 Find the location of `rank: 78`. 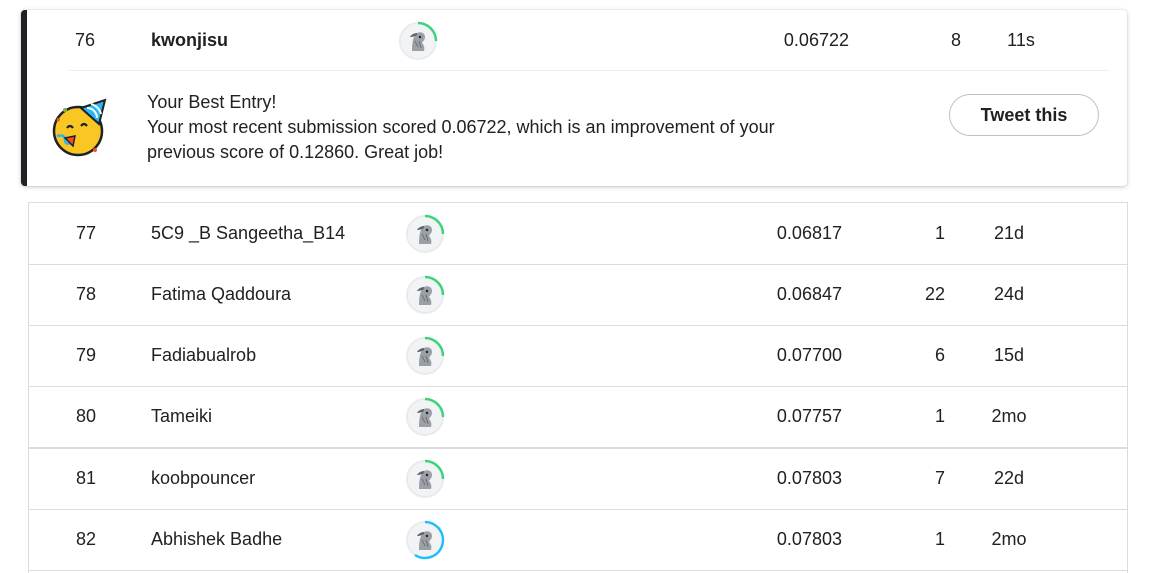

rank: 78 is located at coordinates (86, 294).